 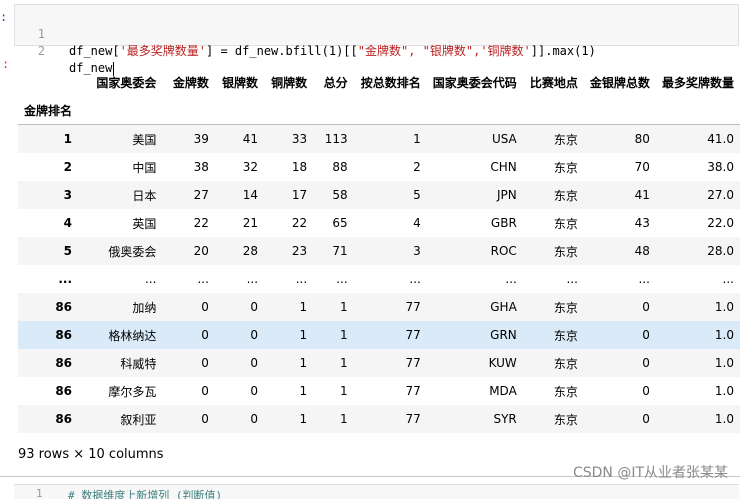 I want to click on table-cell: 65, so click(x=340, y=223).